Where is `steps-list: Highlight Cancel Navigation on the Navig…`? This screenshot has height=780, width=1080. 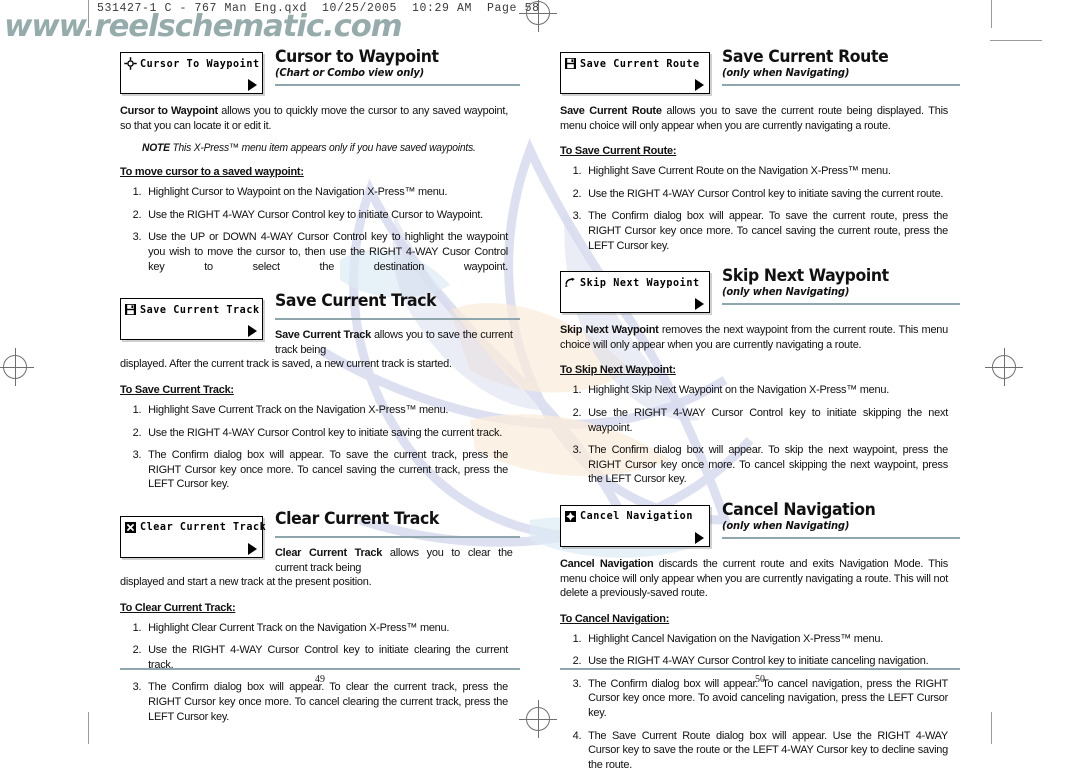
steps-list: Highlight Cancel Navigation on the Navig… is located at coordinates (760, 702).